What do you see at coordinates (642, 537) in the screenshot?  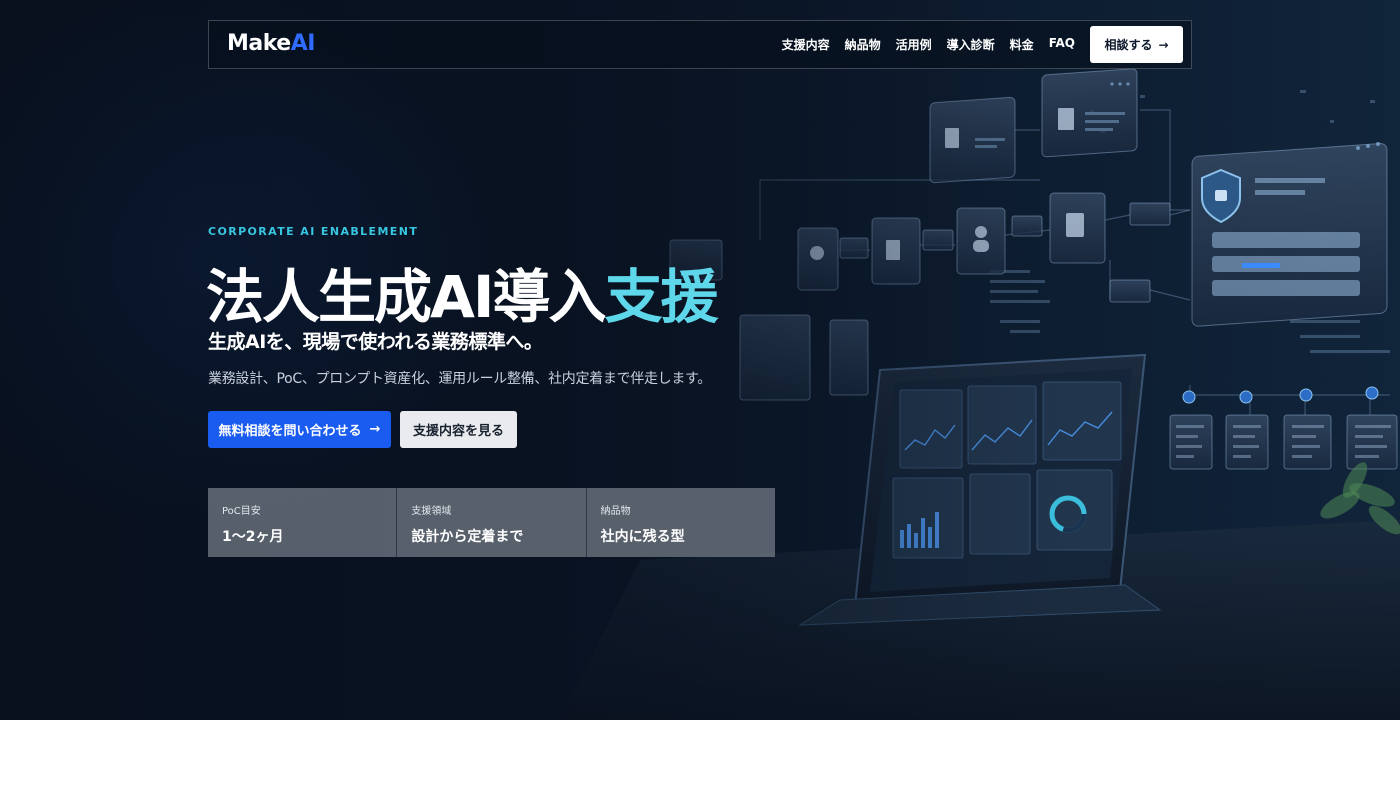 I see `stat-value: 社内に残る型` at bounding box center [642, 537].